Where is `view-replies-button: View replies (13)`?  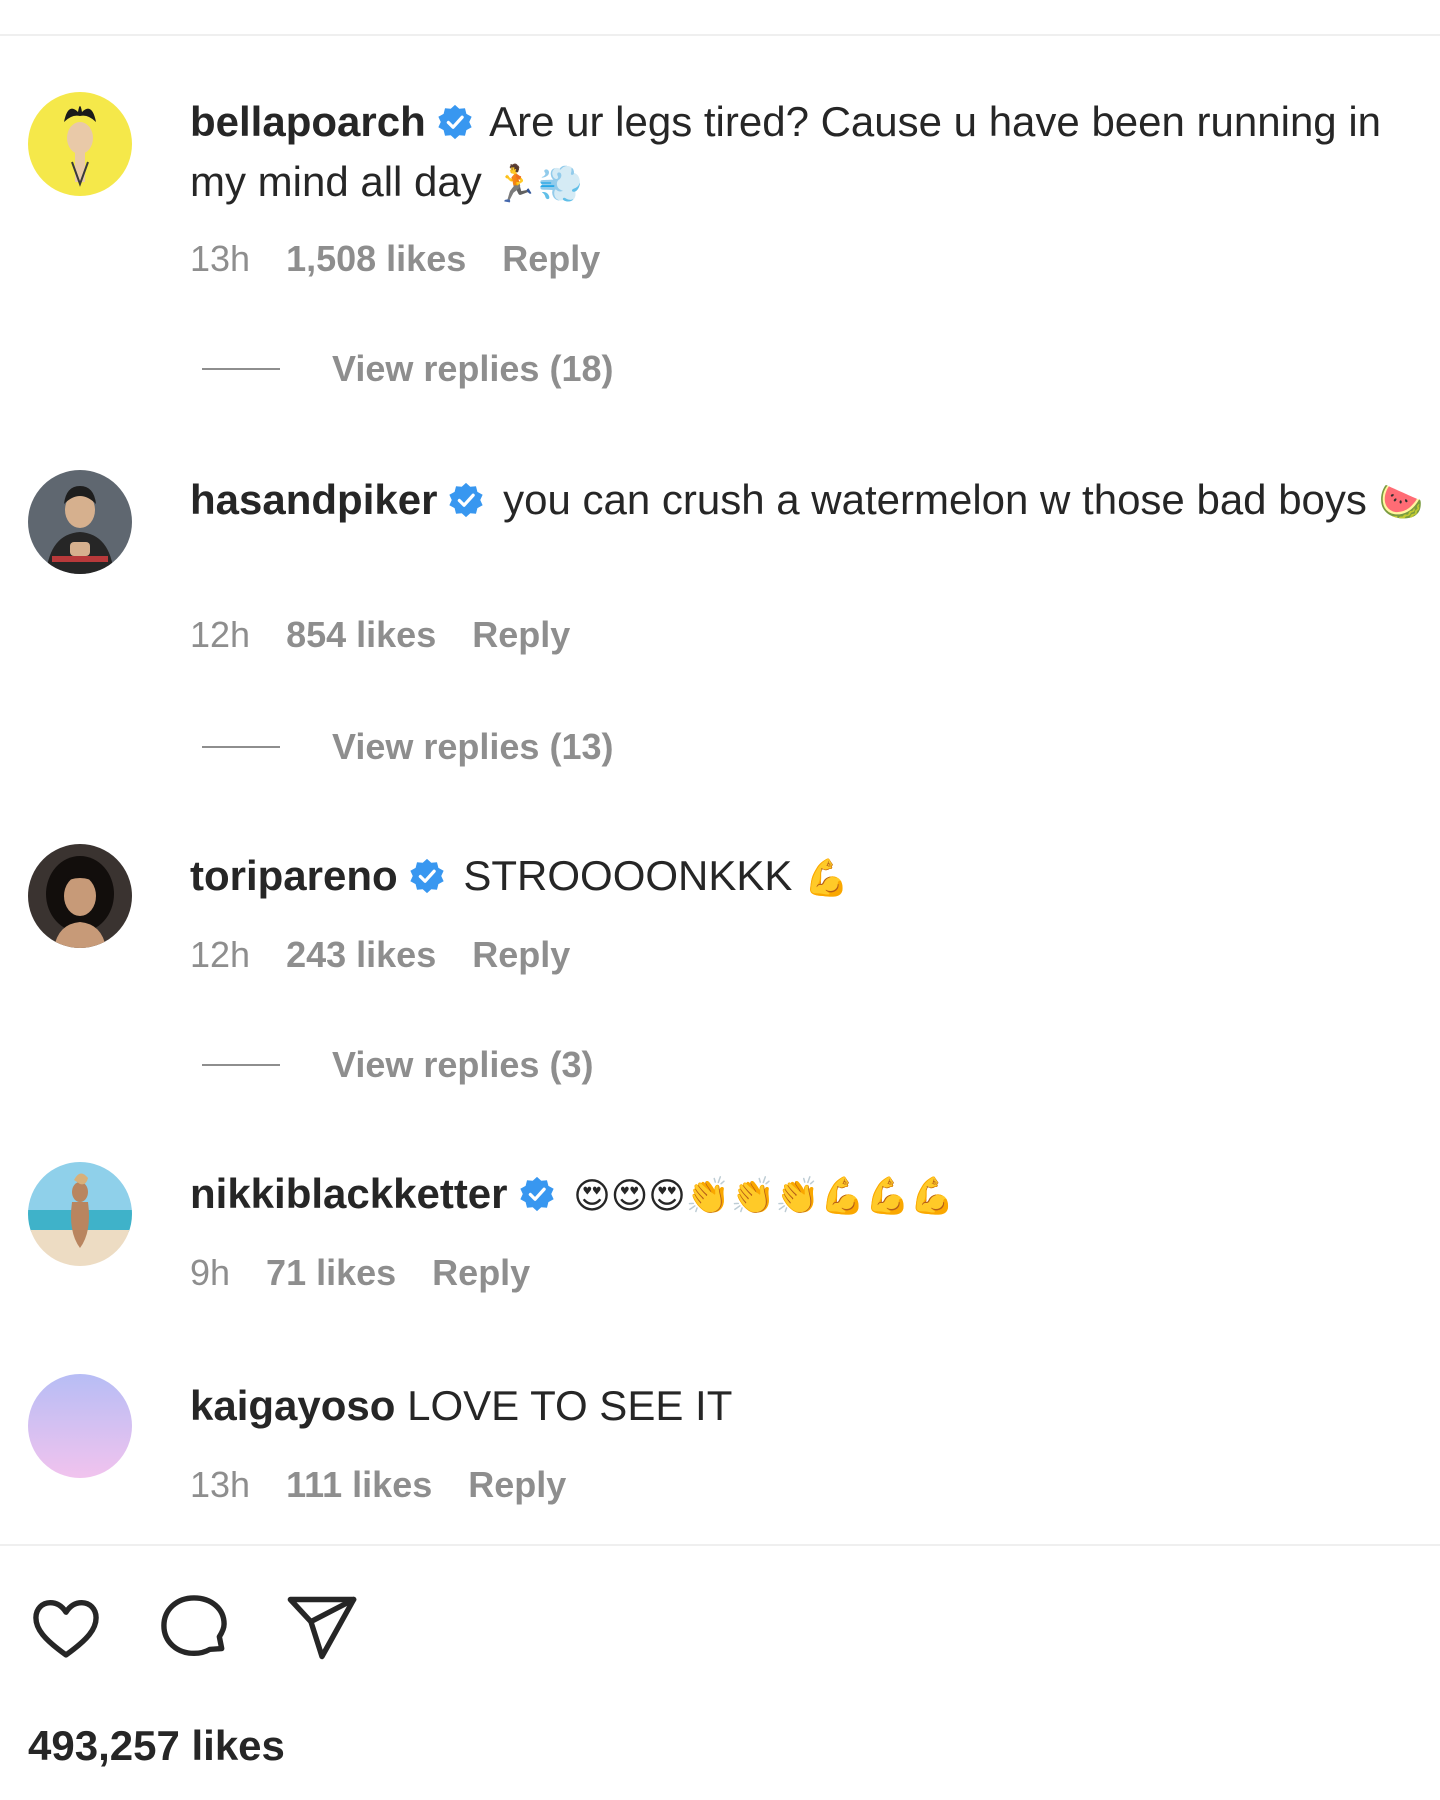
view-replies-button: View replies (13) is located at coordinates (407, 747).